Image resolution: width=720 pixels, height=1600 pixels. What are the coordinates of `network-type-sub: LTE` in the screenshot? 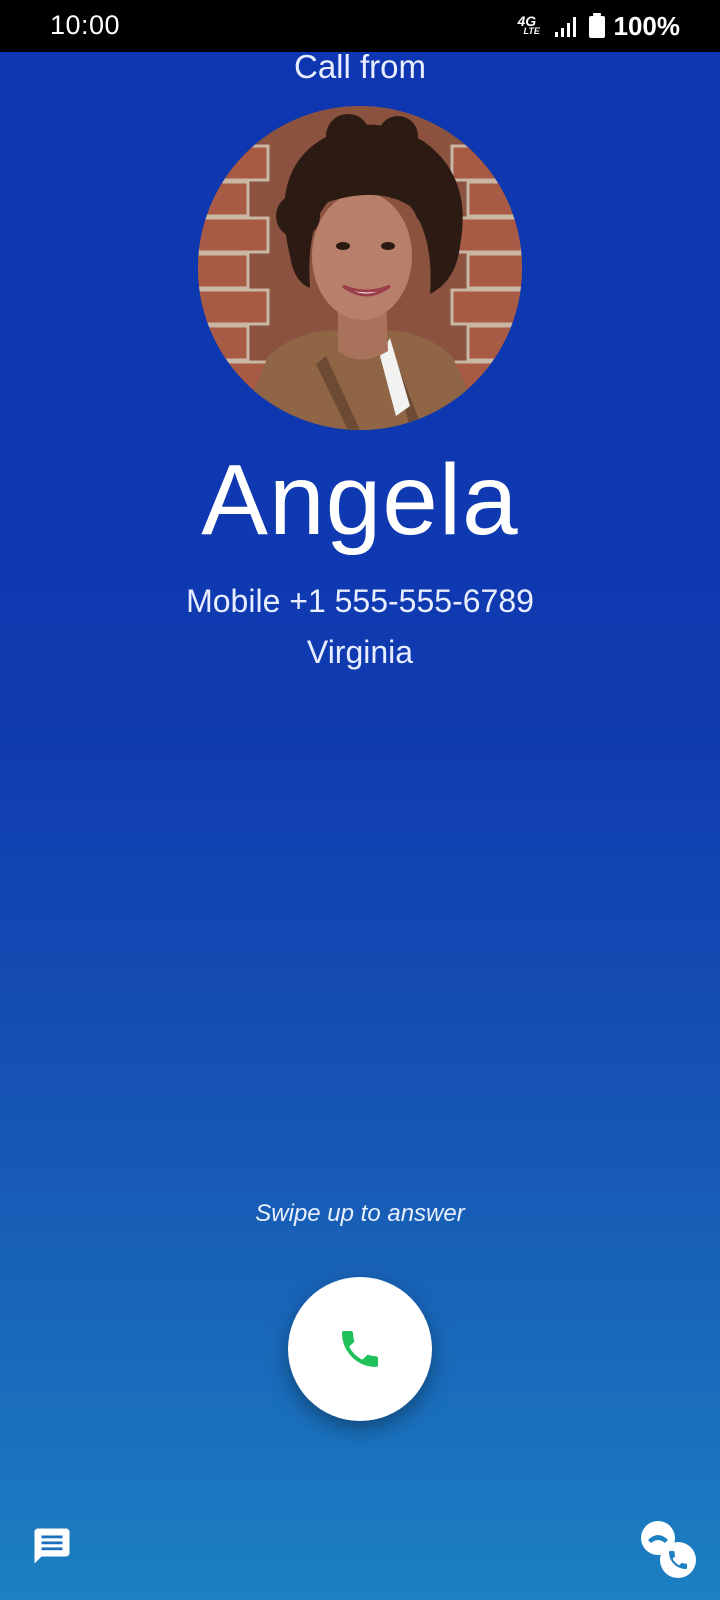 It's located at (531, 31).